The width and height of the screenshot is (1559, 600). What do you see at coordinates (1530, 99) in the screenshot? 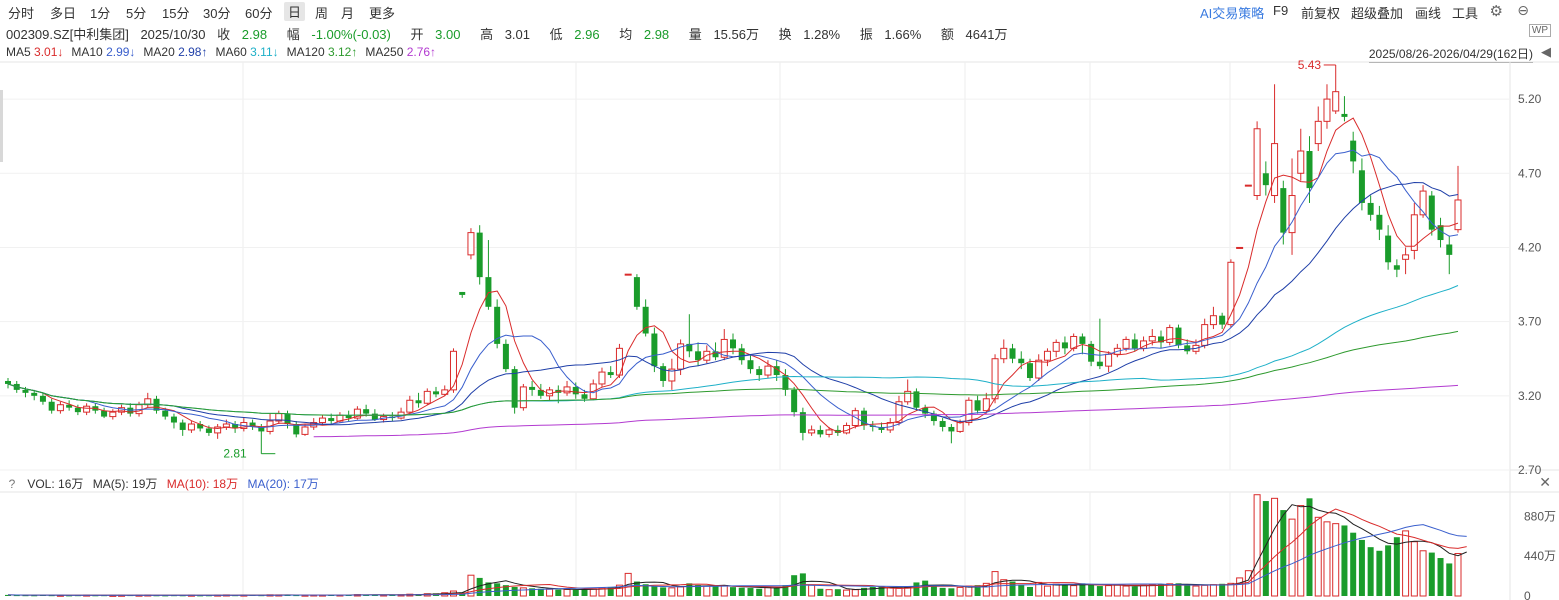
I see `price-tick-0: 5.20` at bounding box center [1530, 99].